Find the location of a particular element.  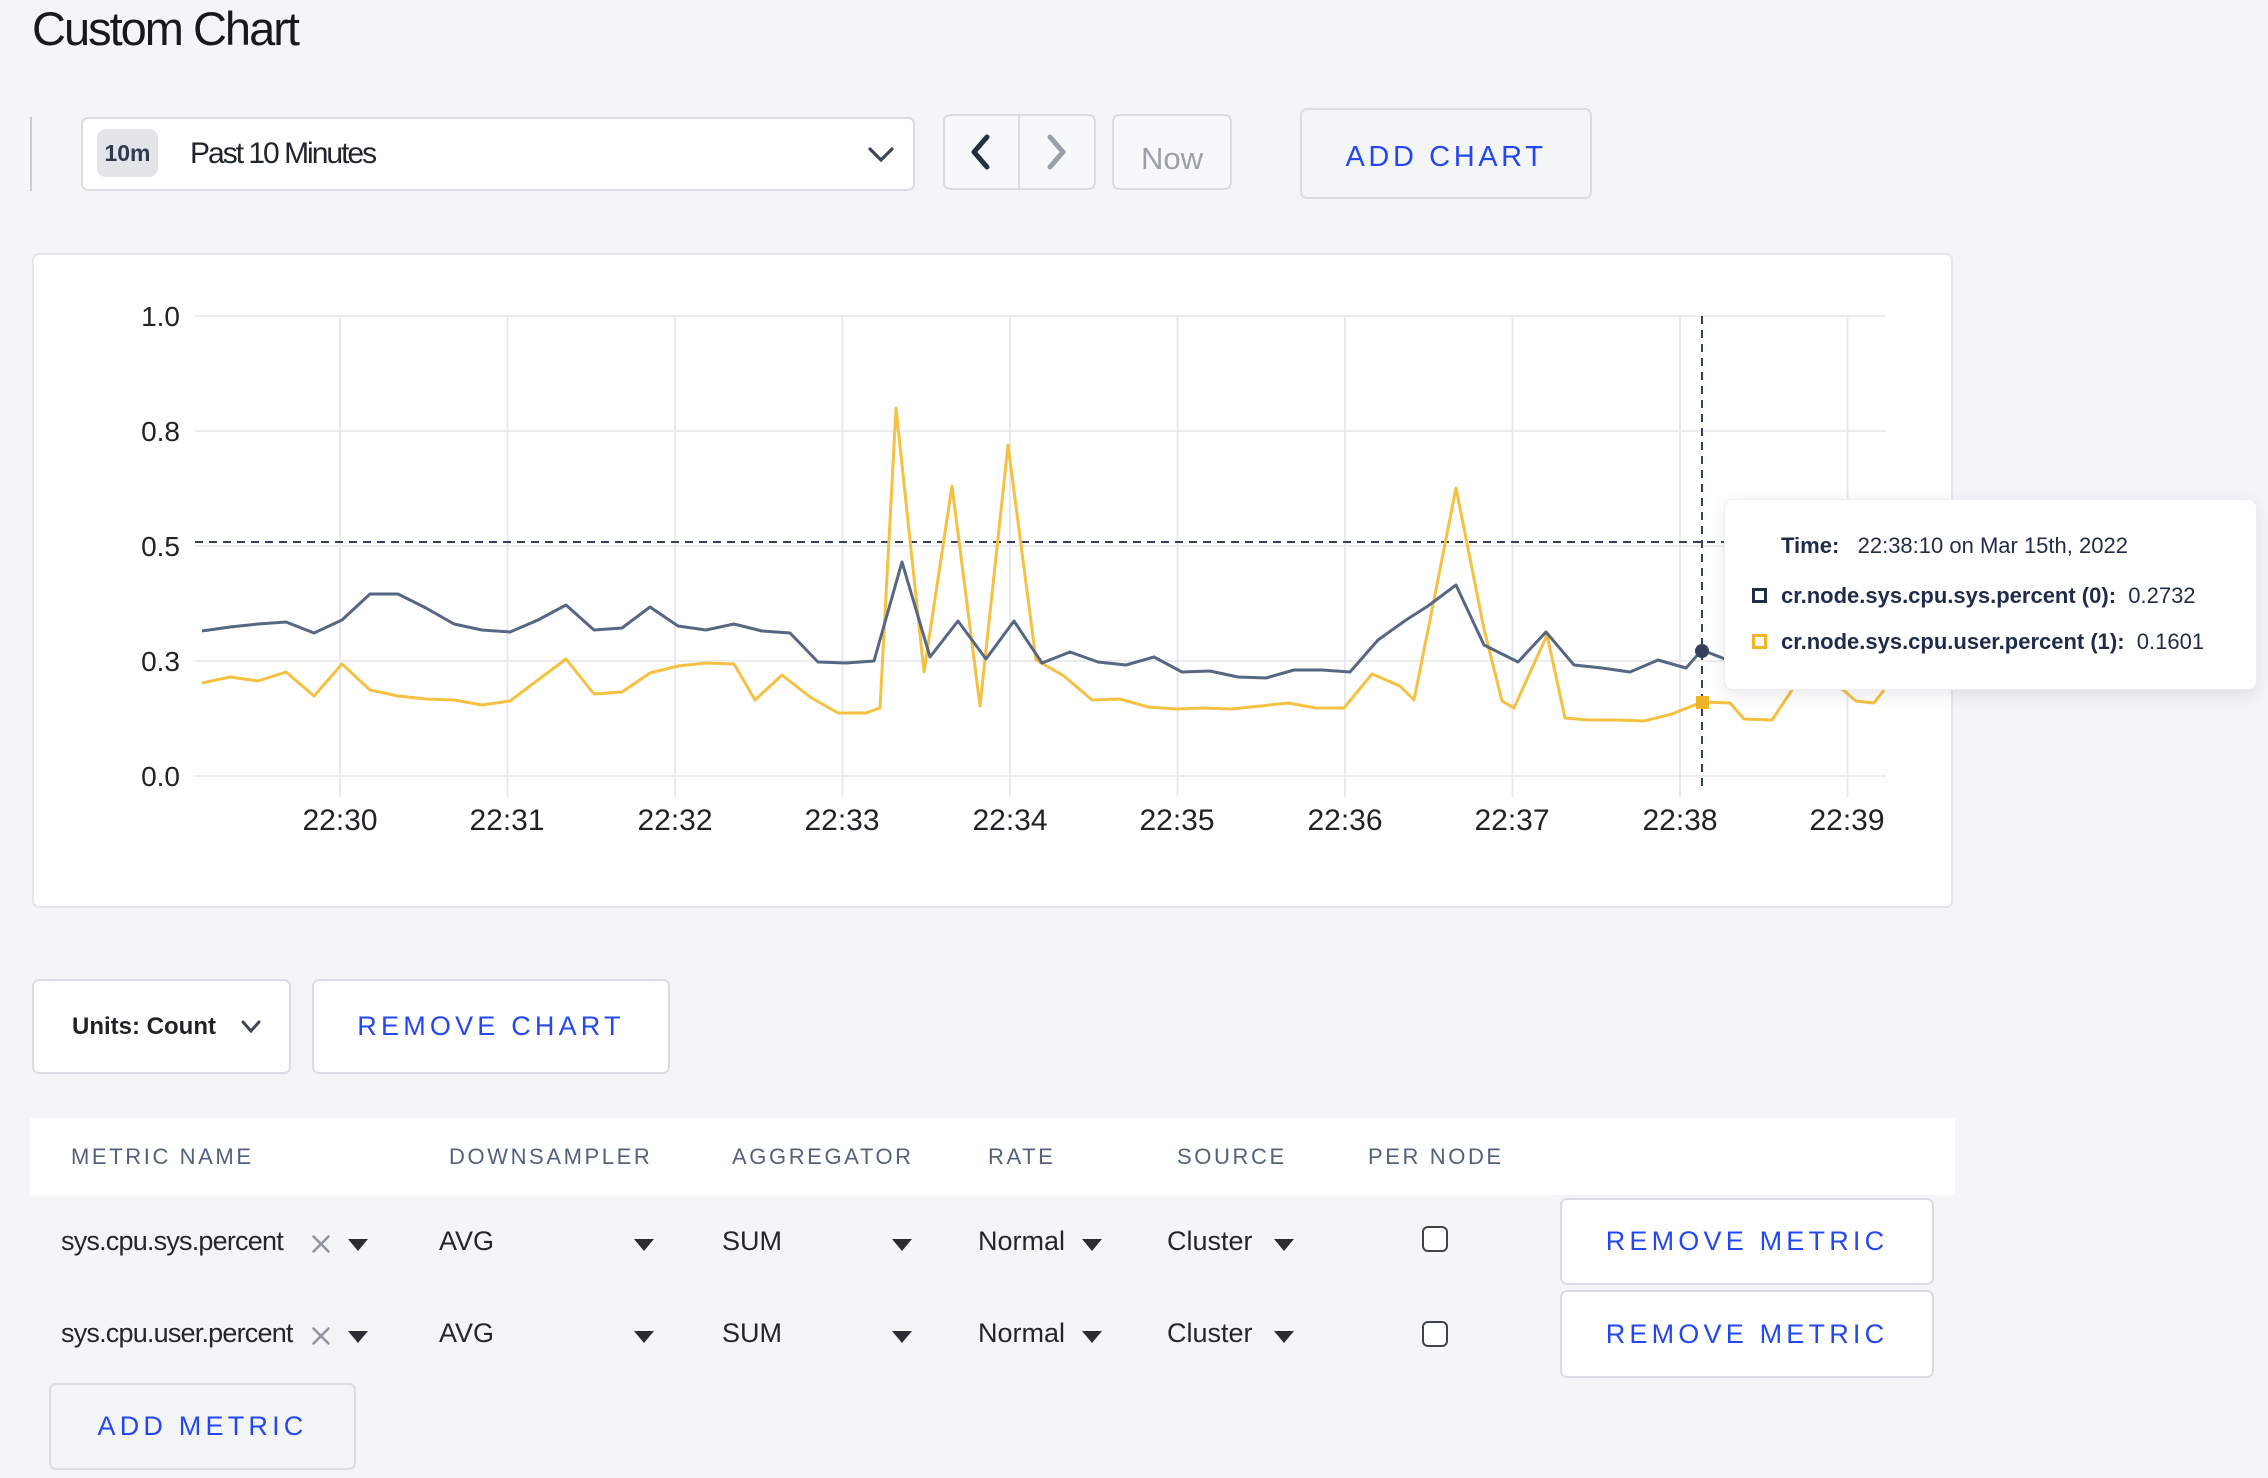

svg-text: 1.0 is located at coordinates (160, 316).